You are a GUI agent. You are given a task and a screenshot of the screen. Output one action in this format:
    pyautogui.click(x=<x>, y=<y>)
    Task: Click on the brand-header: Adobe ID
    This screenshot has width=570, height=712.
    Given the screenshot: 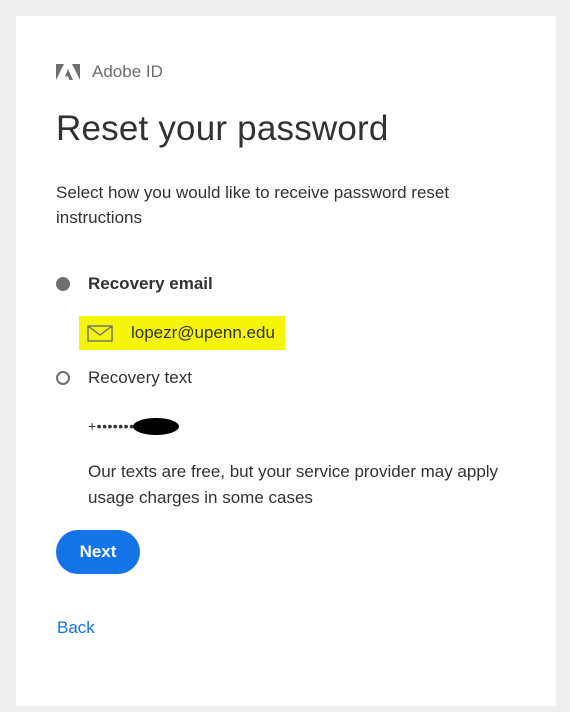 What is the action you would take?
    pyautogui.click(x=109, y=72)
    